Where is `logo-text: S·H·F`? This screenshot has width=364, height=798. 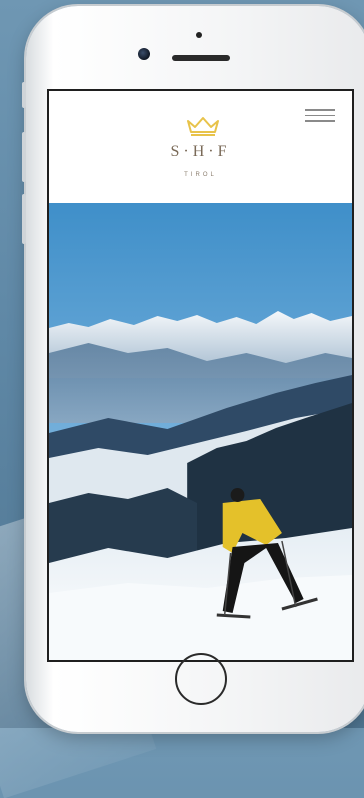 logo-text: S·H·F is located at coordinates (200, 152).